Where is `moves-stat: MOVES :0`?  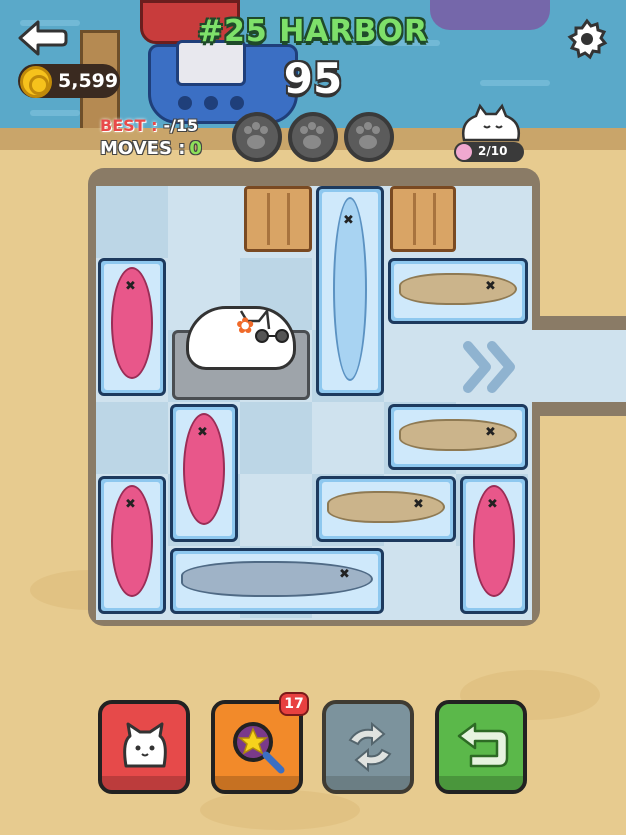
moves-stat: MOVES :0 is located at coordinates (151, 148).